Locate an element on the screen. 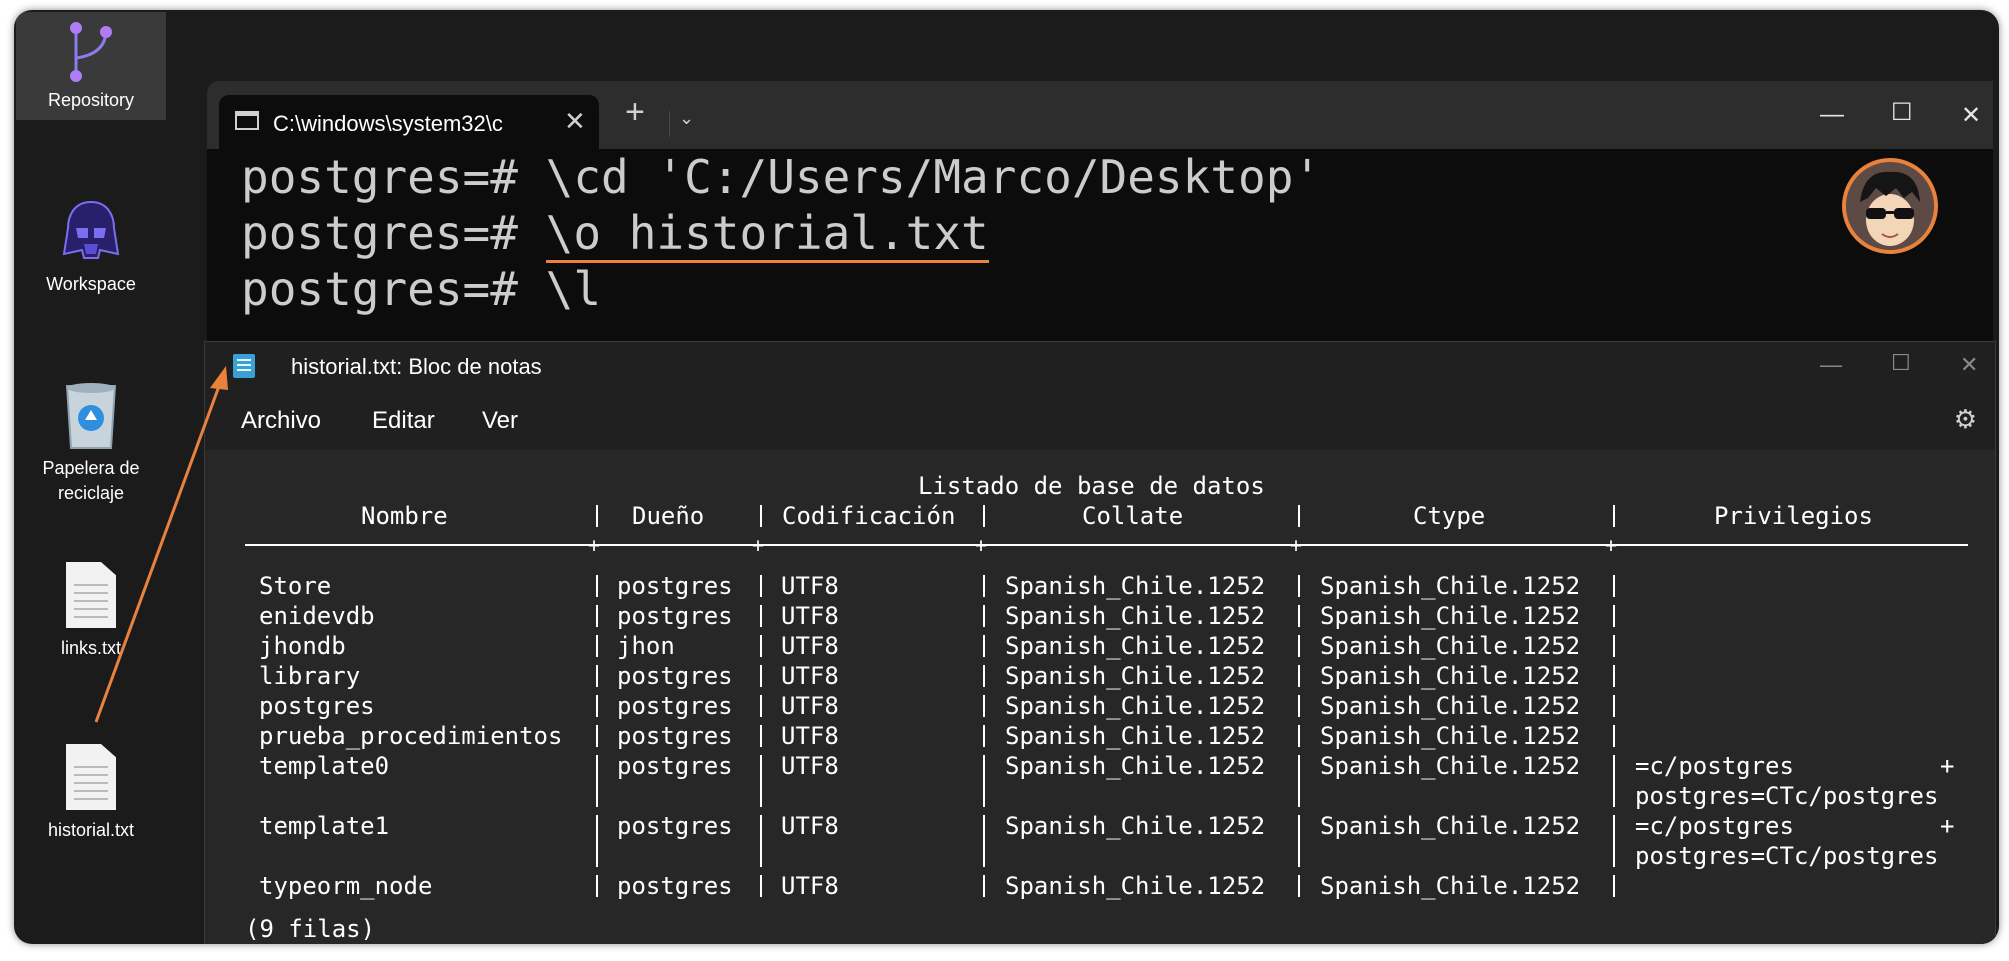 The height and width of the screenshot is (961, 2009). command: \l is located at coordinates (573, 289).